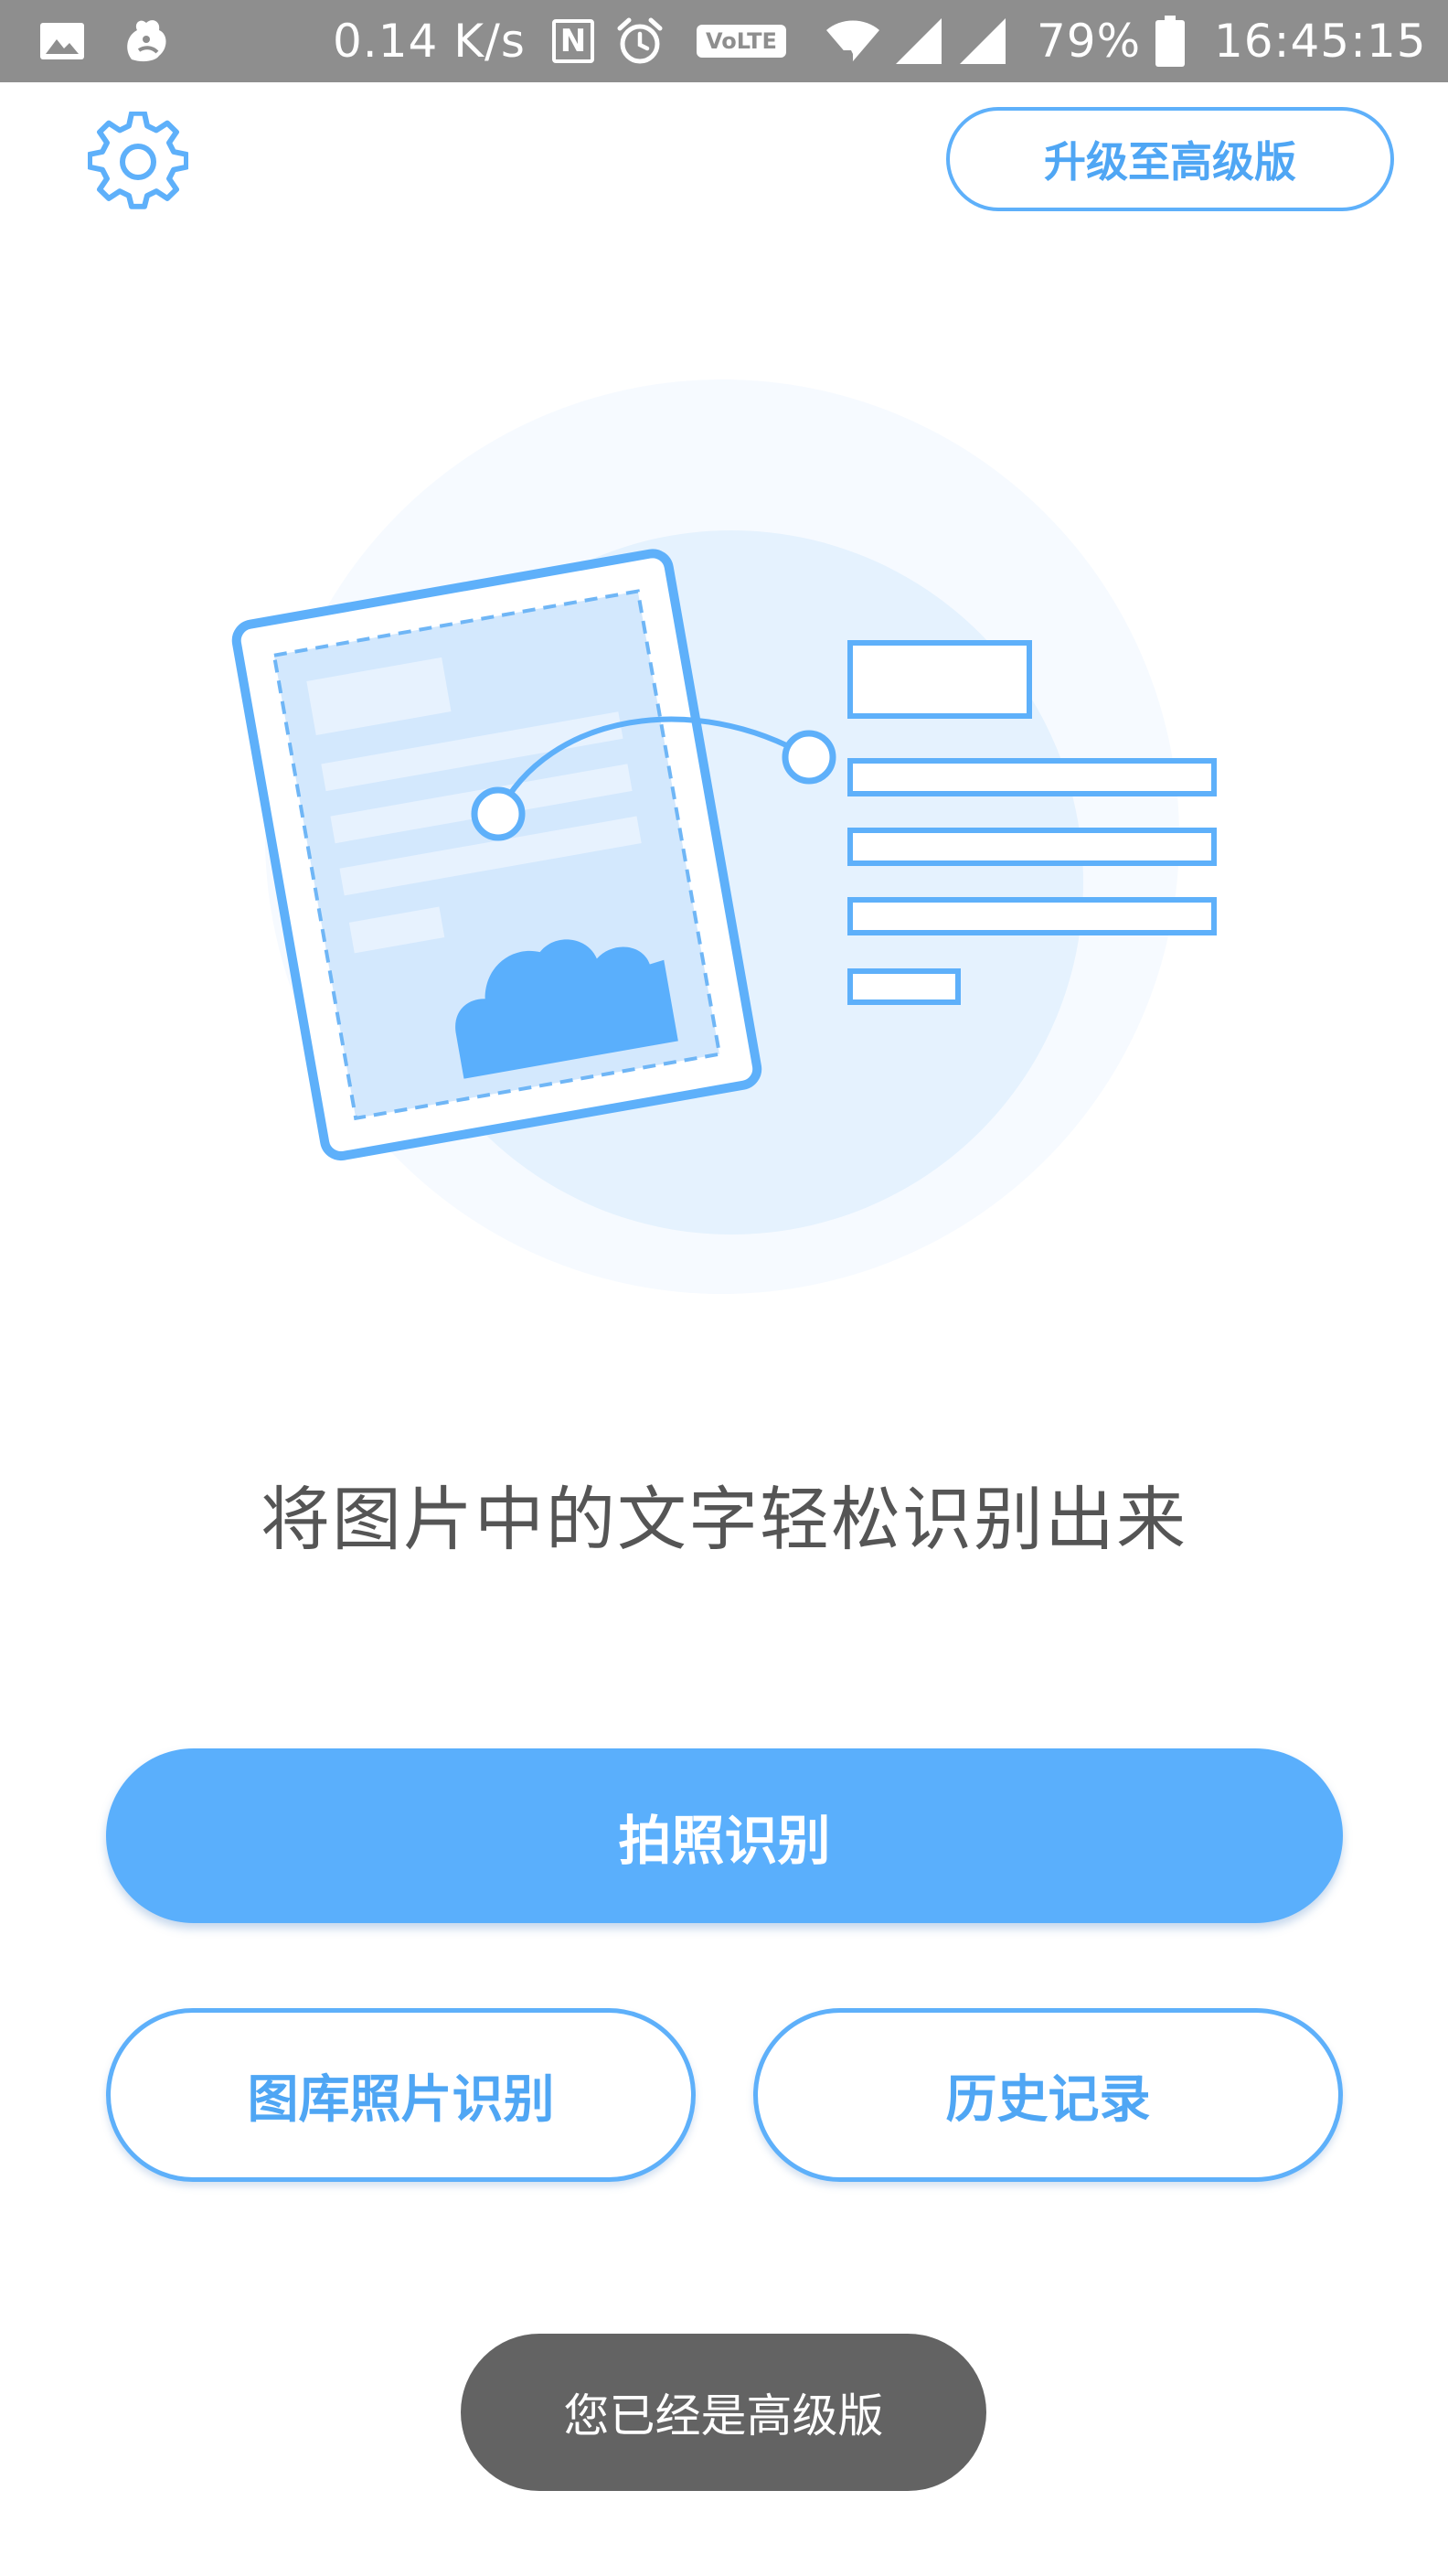  What do you see at coordinates (573, 41) in the screenshot?
I see `nfc-icon: N` at bounding box center [573, 41].